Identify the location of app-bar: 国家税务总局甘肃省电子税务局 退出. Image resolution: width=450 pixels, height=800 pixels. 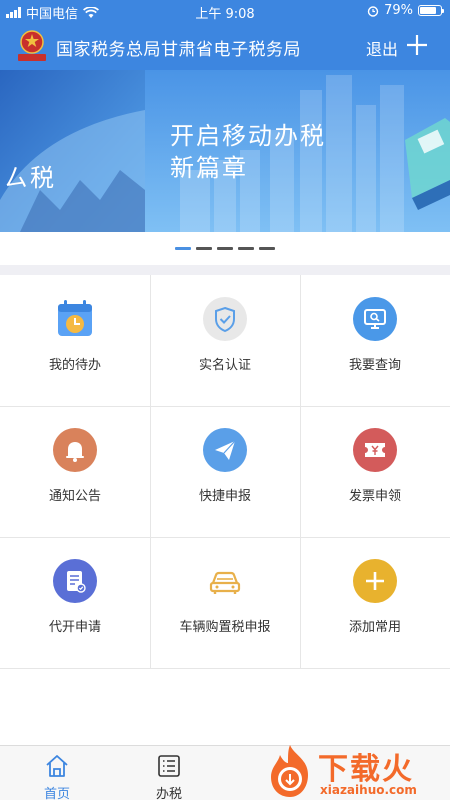
(225, 47).